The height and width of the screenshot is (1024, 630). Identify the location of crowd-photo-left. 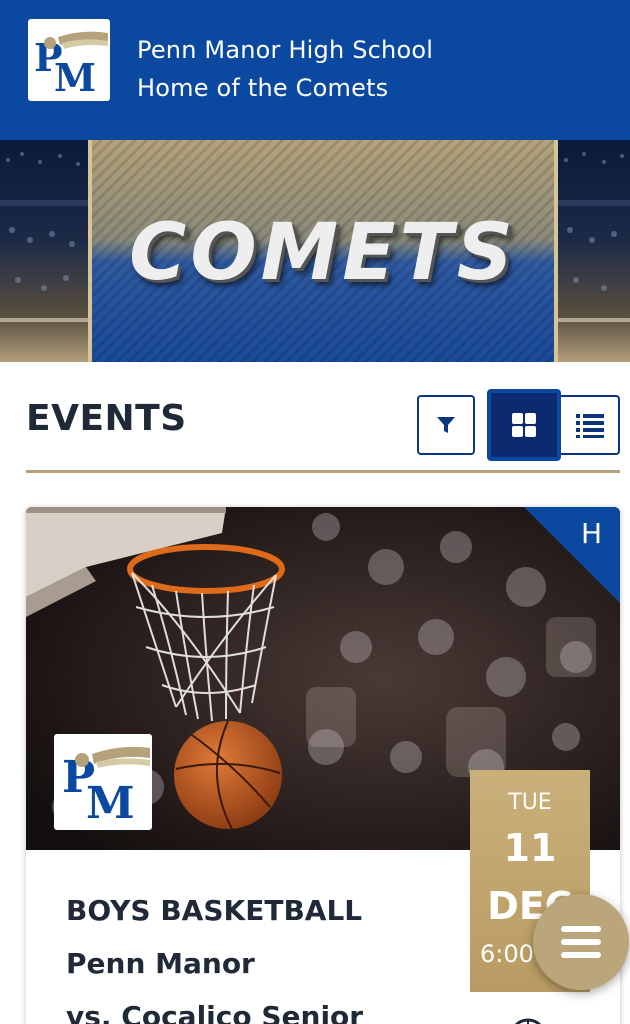
(44, 251).